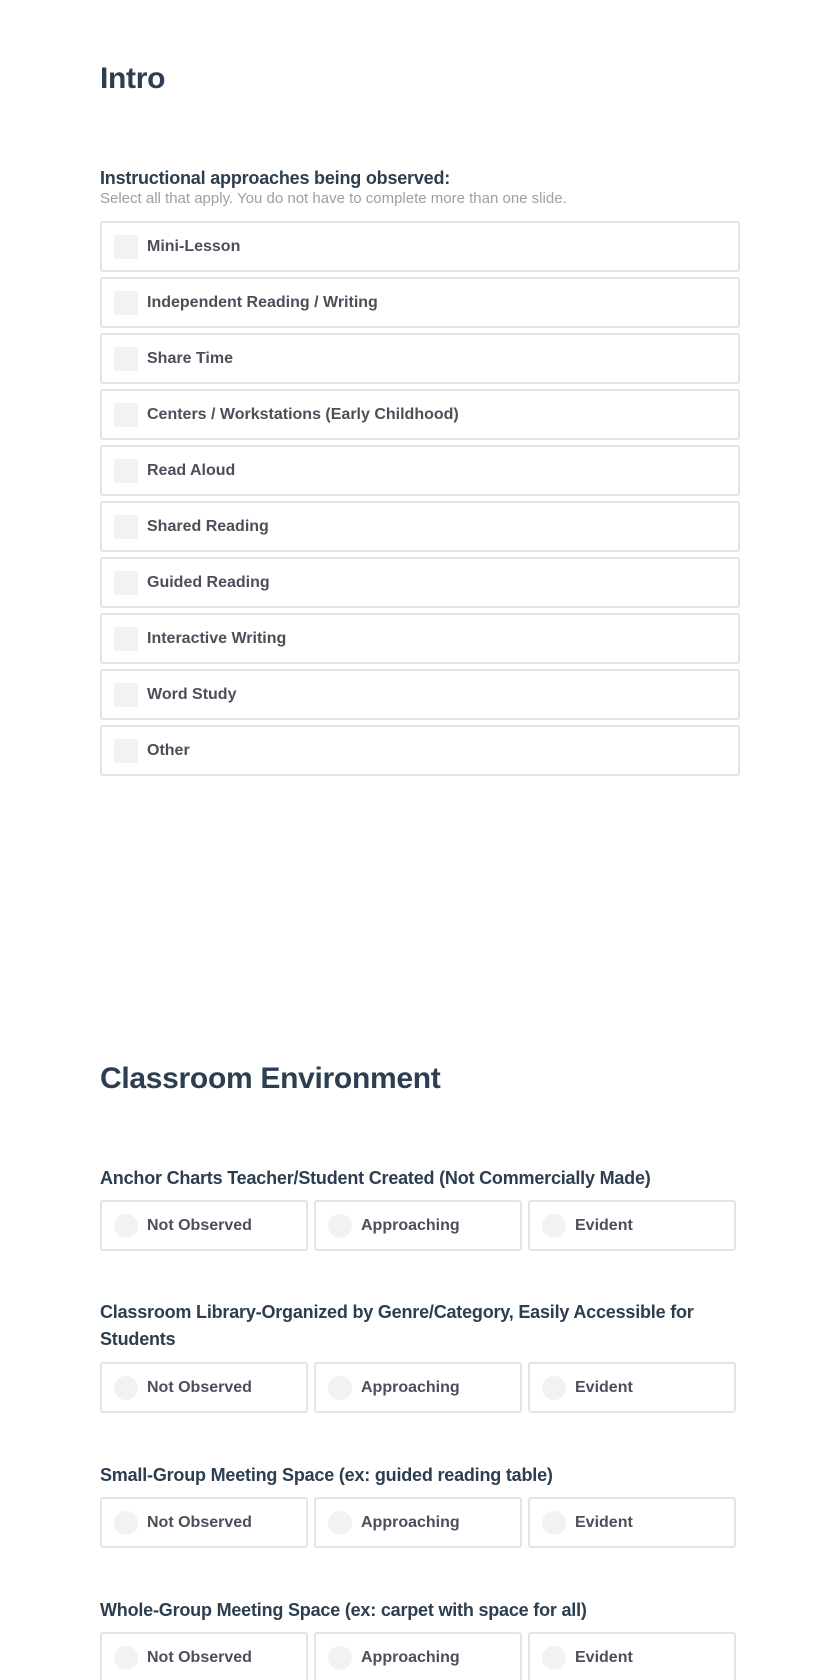 This screenshot has width=840, height=1680. What do you see at coordinates (420, 582) in the screenshot?
I see `checkbox-option-guided-reading: Guided Reading` at bounding box center [420, 582].